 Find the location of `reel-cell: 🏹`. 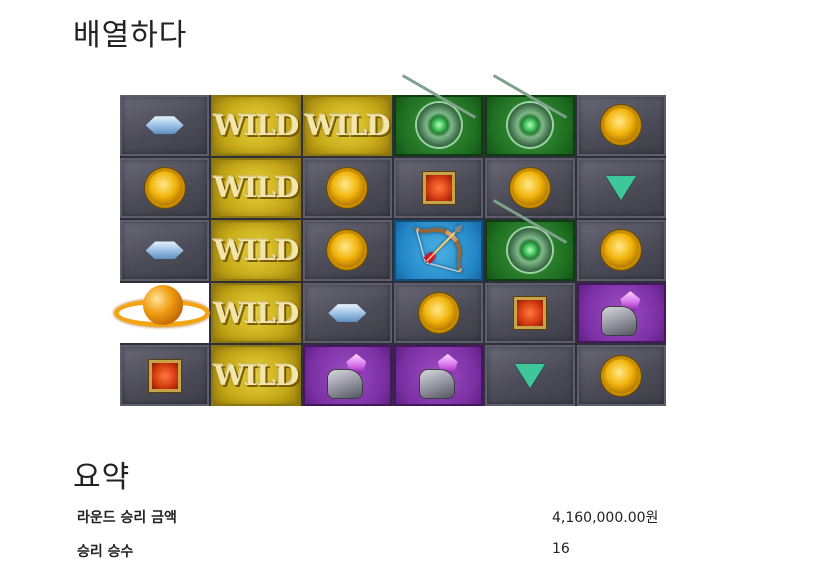

reel-cell: 🏹 is located at coordinates (439, 250).